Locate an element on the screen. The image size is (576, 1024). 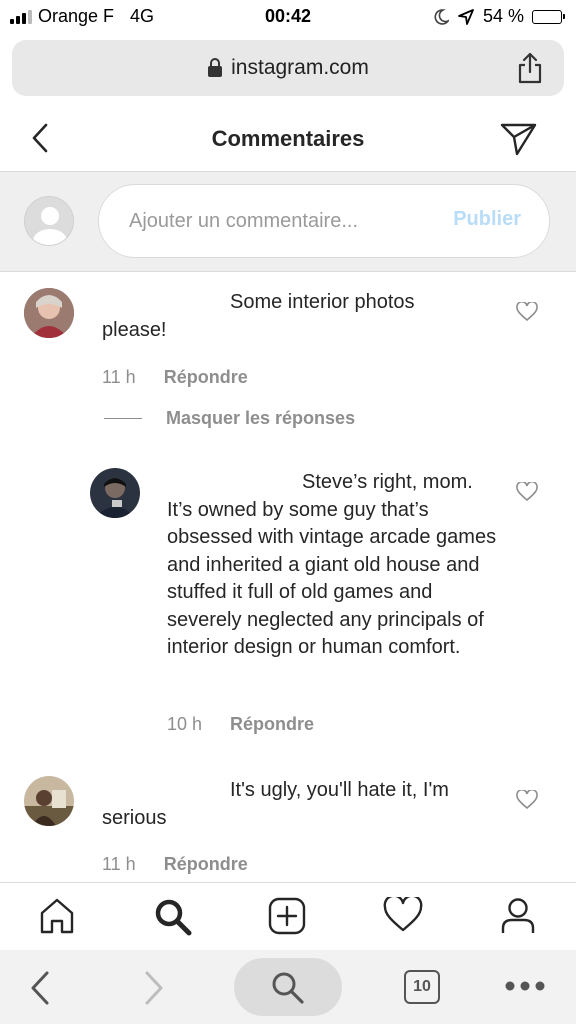
more-icon is located at coordinates (525, 986).